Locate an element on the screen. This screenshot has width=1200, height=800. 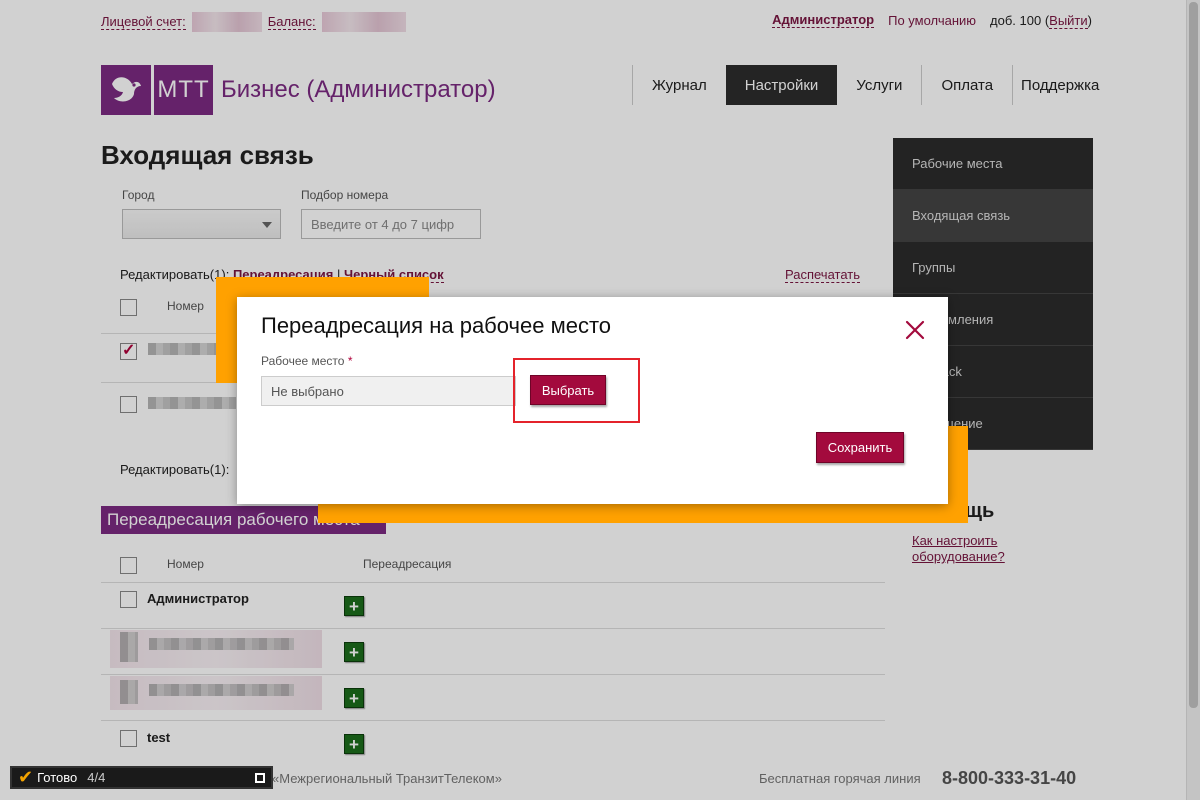
status-taskbar: ✔ Готово 4/4 is located at coordinates (141, 777).